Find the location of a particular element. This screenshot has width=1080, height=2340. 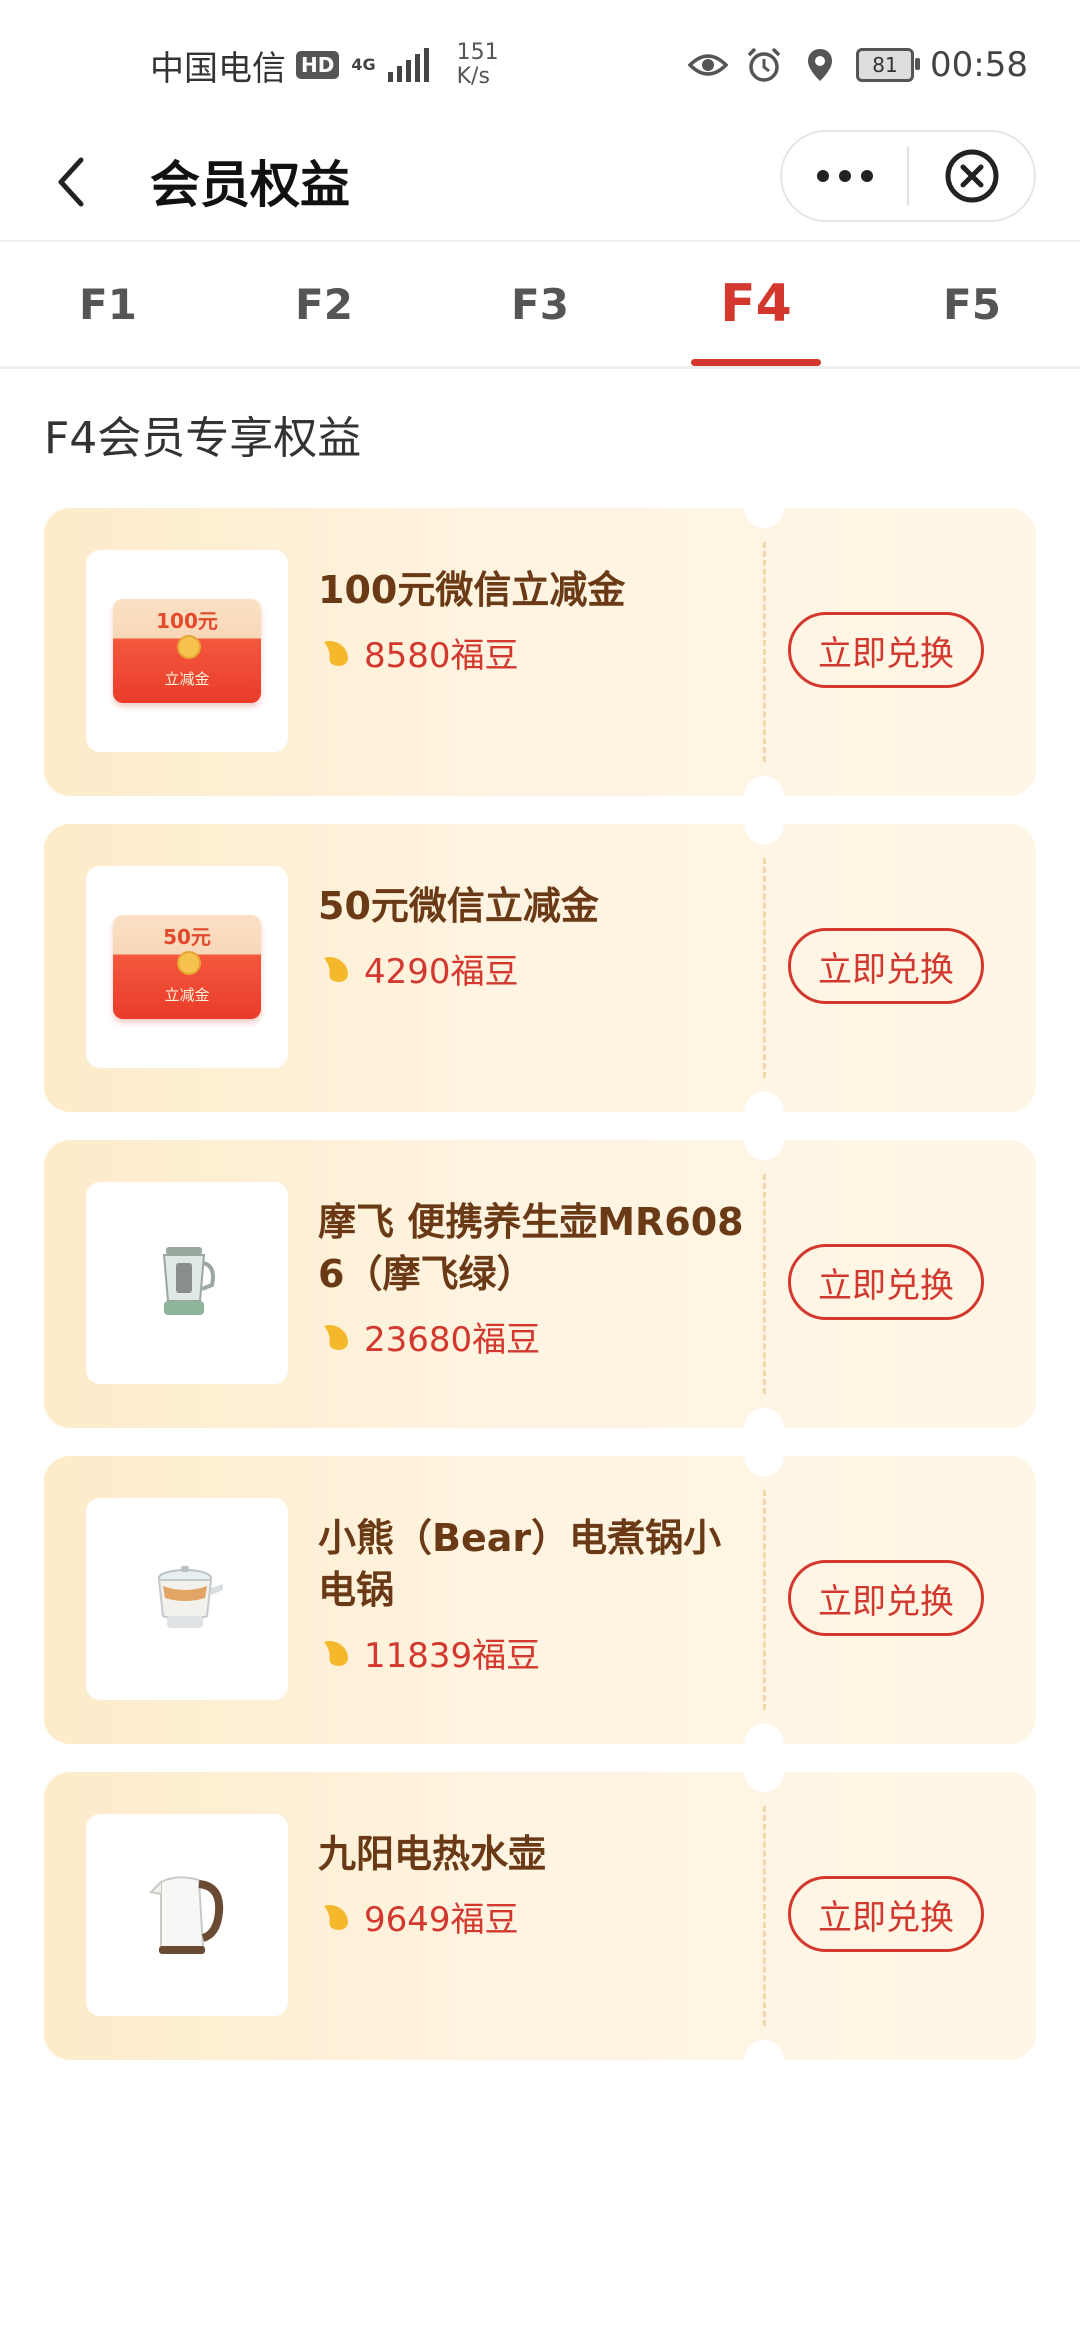

status-bar: 中国电信 HD 4G 151 K/s 81 00:58 is located at coordinates (540, 65).